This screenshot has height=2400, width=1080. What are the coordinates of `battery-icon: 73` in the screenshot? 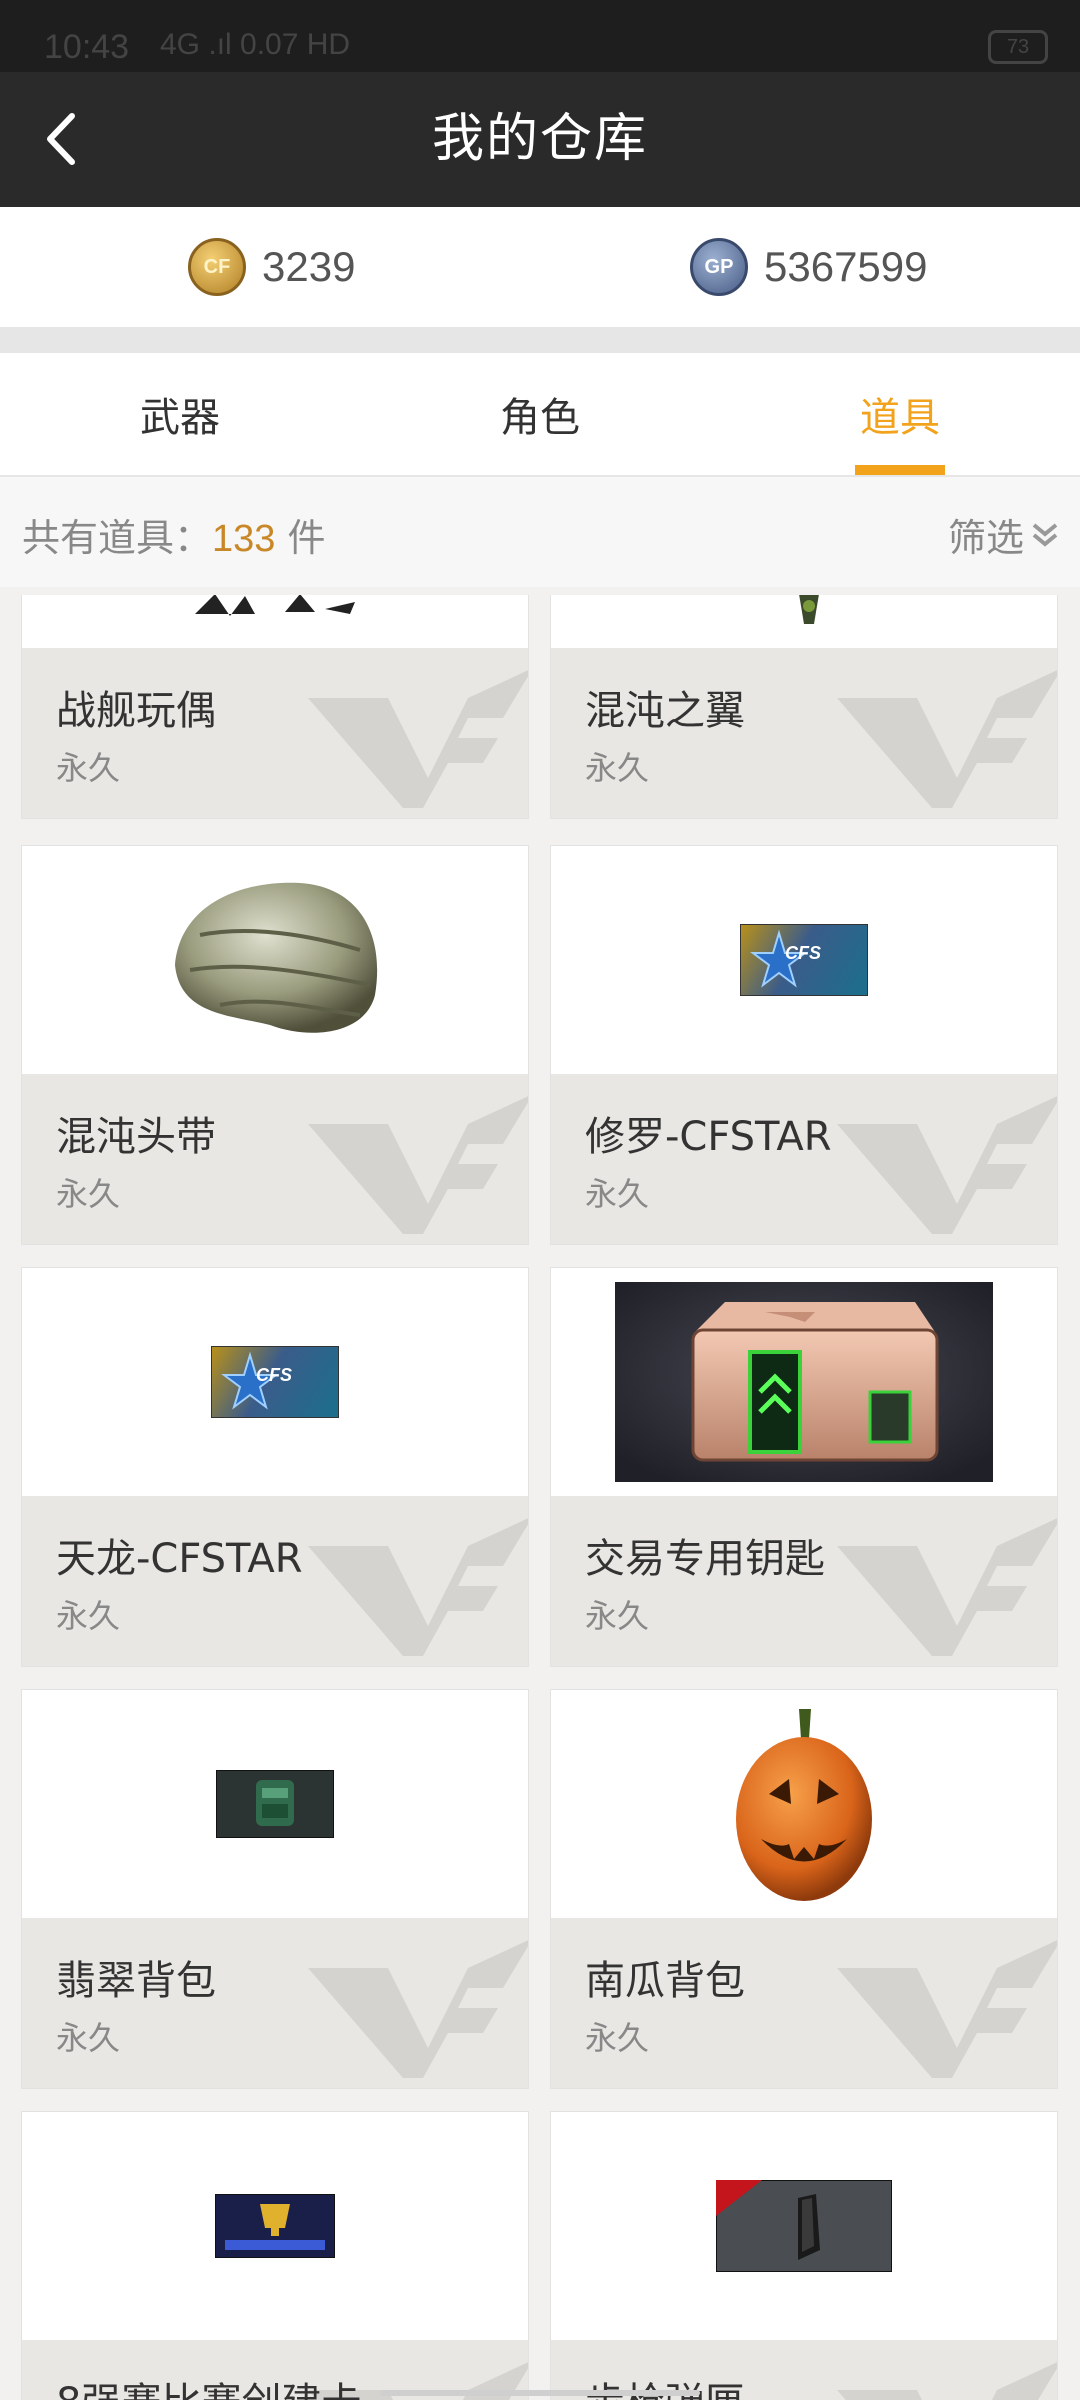 It's located at (1018, 47).